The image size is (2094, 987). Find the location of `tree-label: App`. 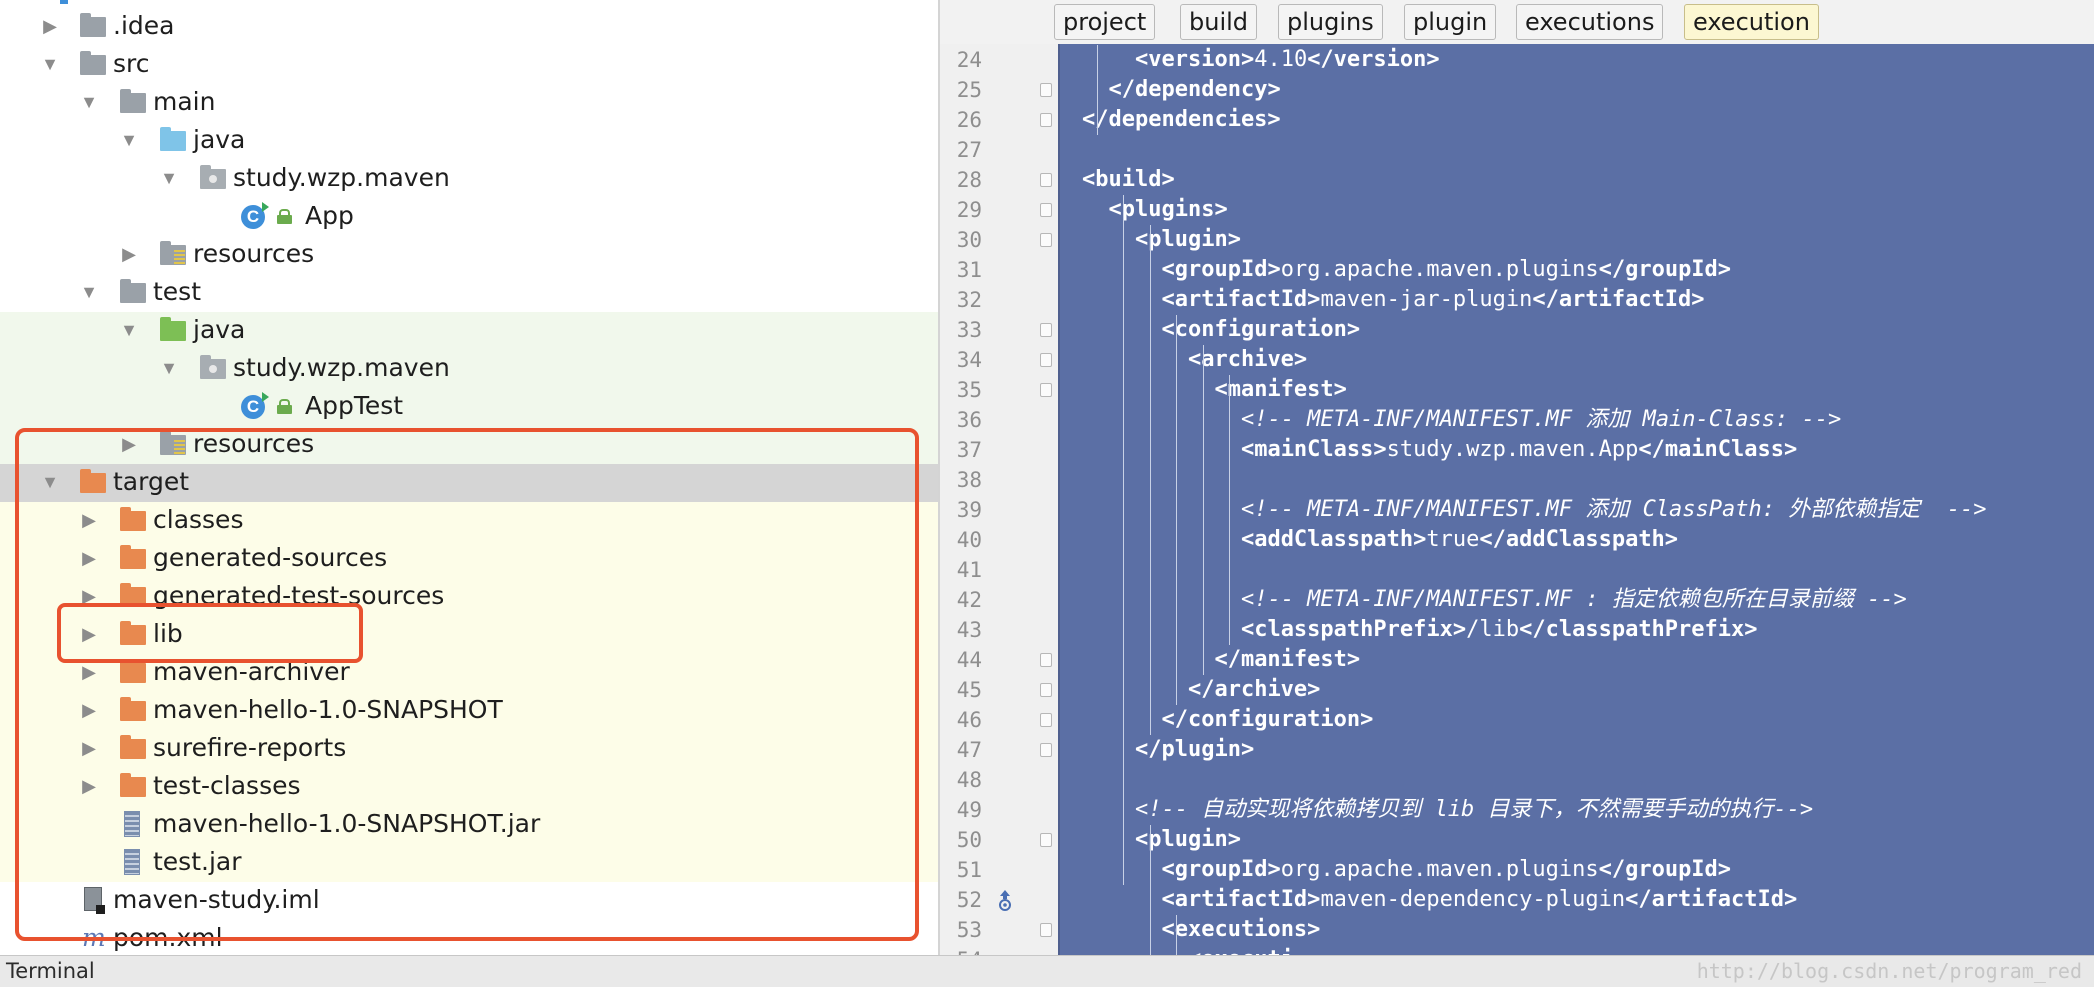

tree-label: App is located at coordinates (329, 215).